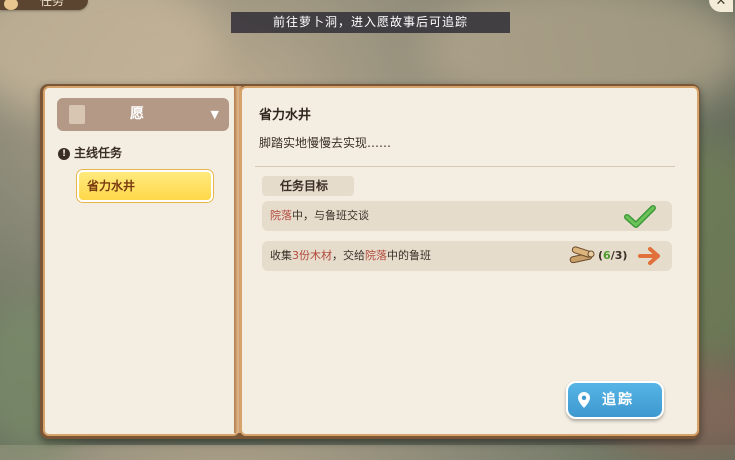 The image size is (735, 460). What do you see at coordinates (619, 255) in the screenshot?
I see `progress-total: /3)` at bounding box center [619, 255].